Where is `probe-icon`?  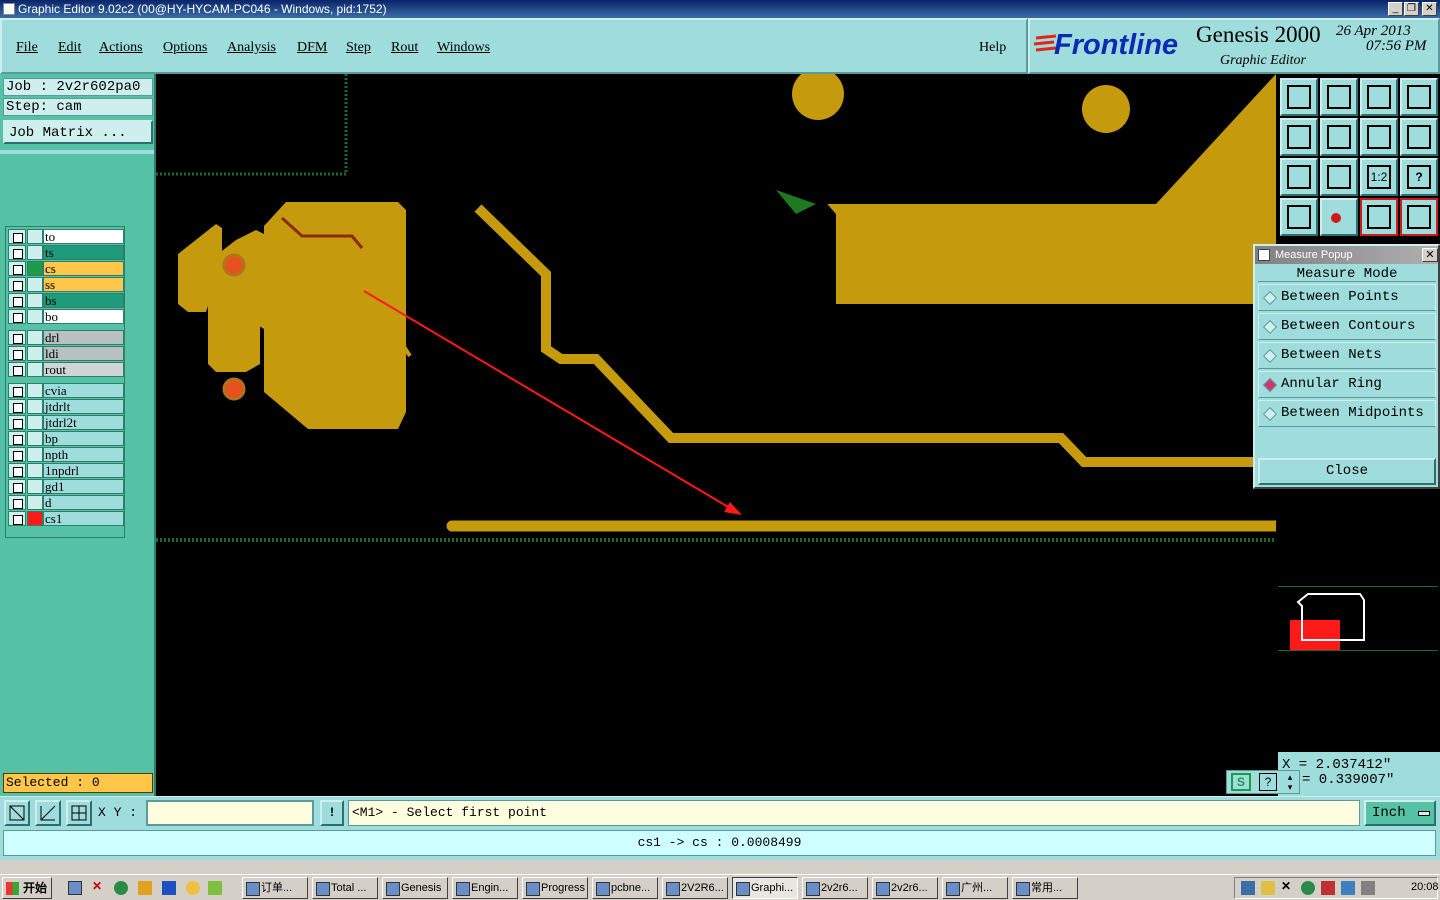 probe-icon is located at coordinates (1339, 217).